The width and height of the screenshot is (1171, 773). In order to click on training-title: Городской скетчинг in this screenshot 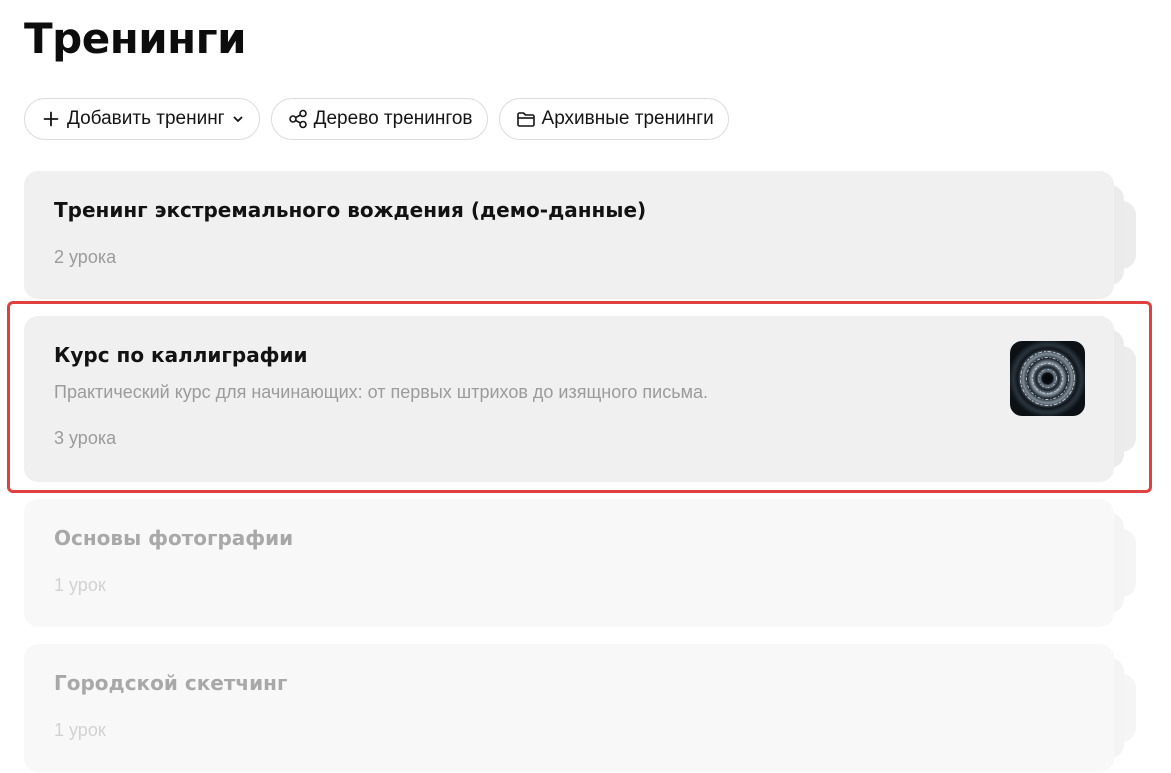, I will do `click(171, 683)`.